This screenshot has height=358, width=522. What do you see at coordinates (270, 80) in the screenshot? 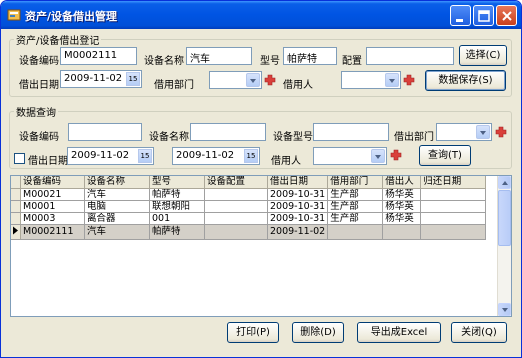
I see `add-dept-icon` at bounding box center [270, 80].